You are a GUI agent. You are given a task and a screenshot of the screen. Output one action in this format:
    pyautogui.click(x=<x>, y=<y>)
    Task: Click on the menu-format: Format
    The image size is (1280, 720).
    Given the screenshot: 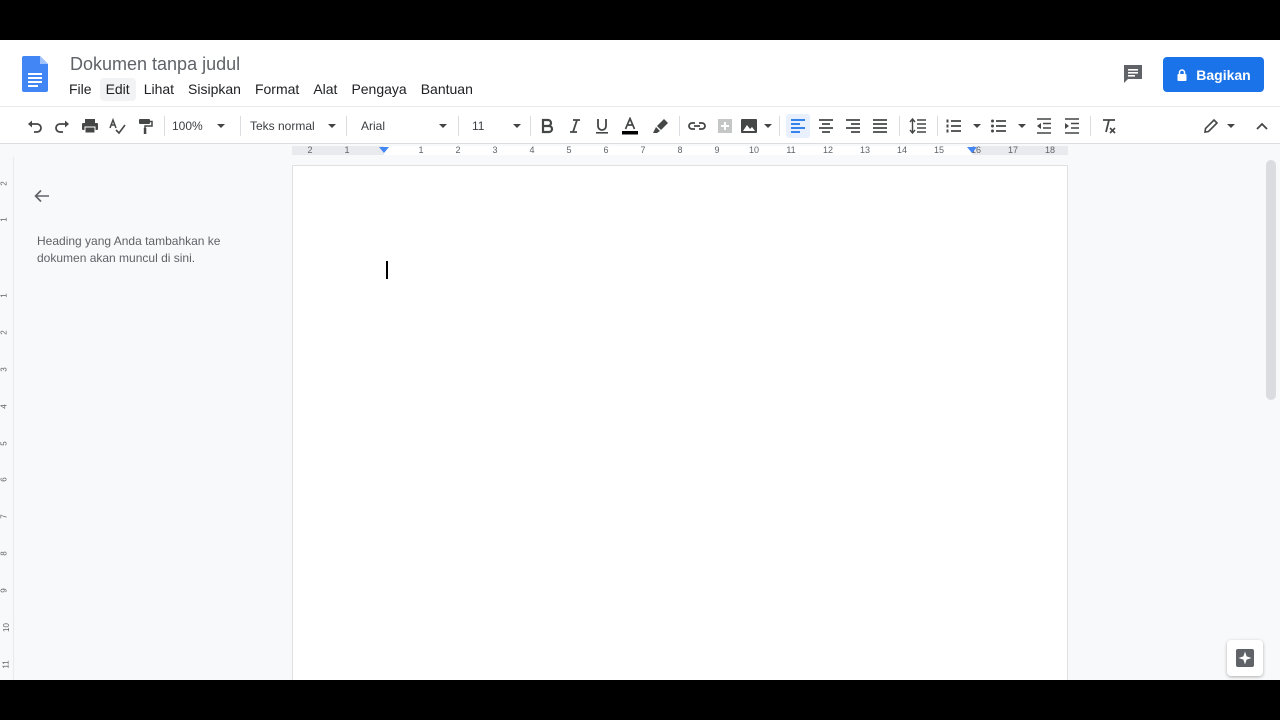 What is the action you would take?
    pyautogui.click(x=277, y=89)
    